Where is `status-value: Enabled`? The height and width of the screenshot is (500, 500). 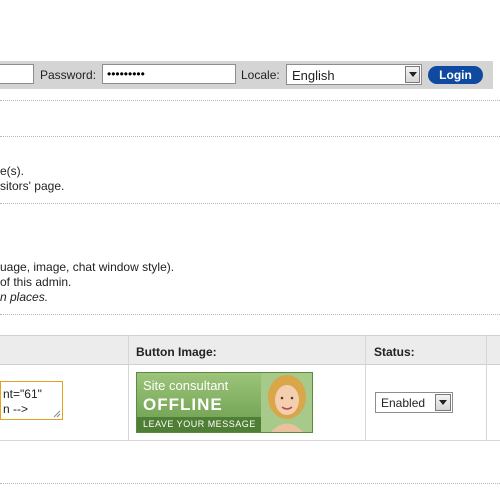 status-value: Enabled is located at coordinates (403, 403).